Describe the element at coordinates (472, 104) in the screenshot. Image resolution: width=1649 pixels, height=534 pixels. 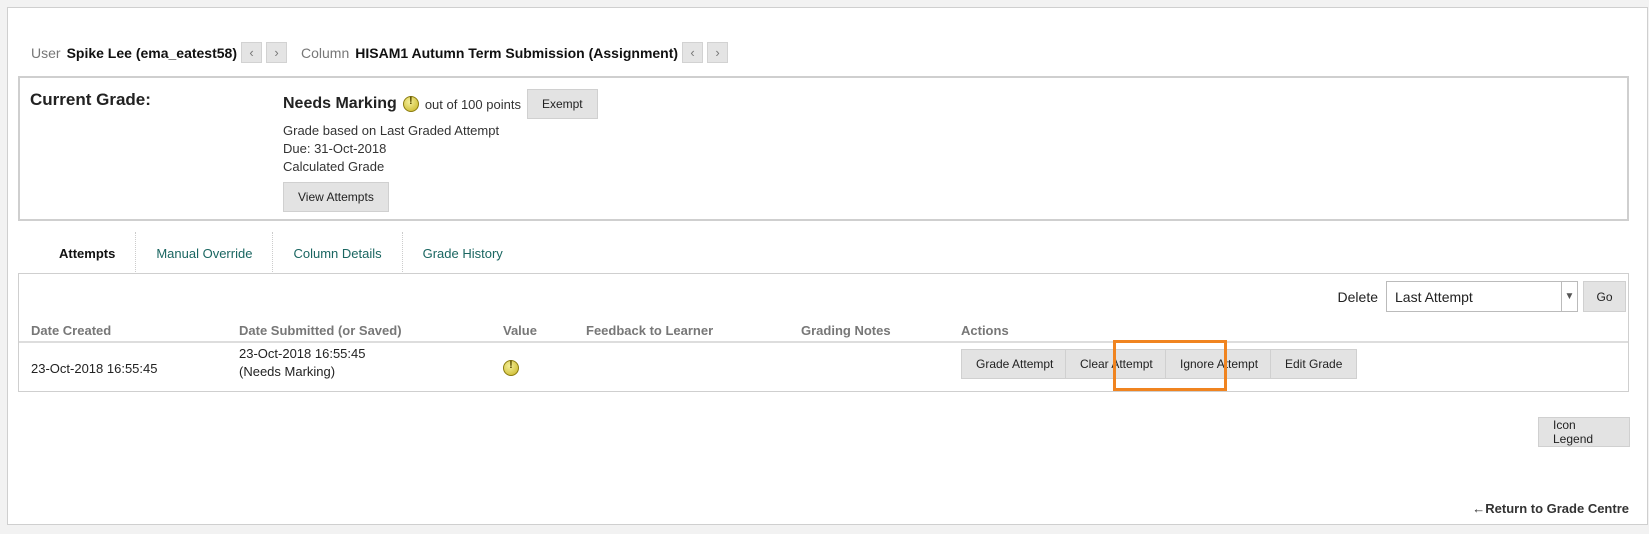
I see `points-possible: out of 100 points` at that location.